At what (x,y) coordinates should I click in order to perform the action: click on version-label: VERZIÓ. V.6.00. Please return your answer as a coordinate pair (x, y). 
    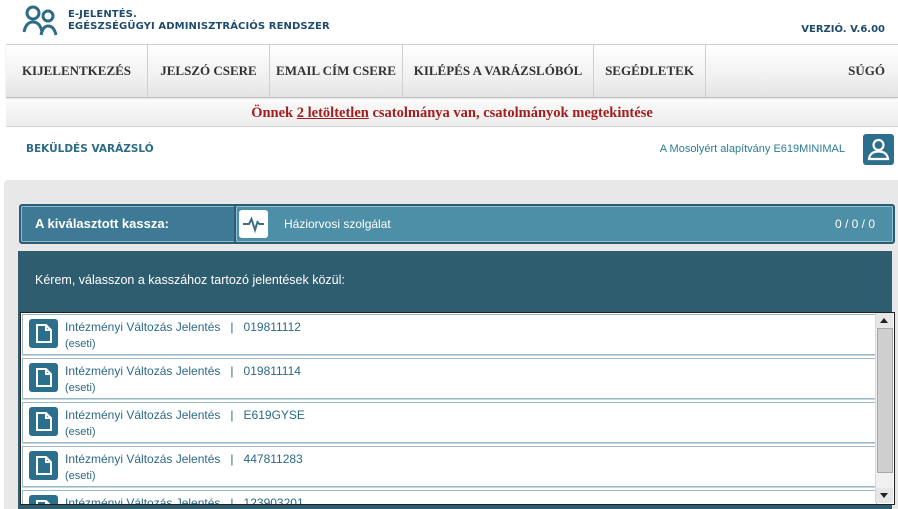
    Looking at the image, I should click on (843, 29).